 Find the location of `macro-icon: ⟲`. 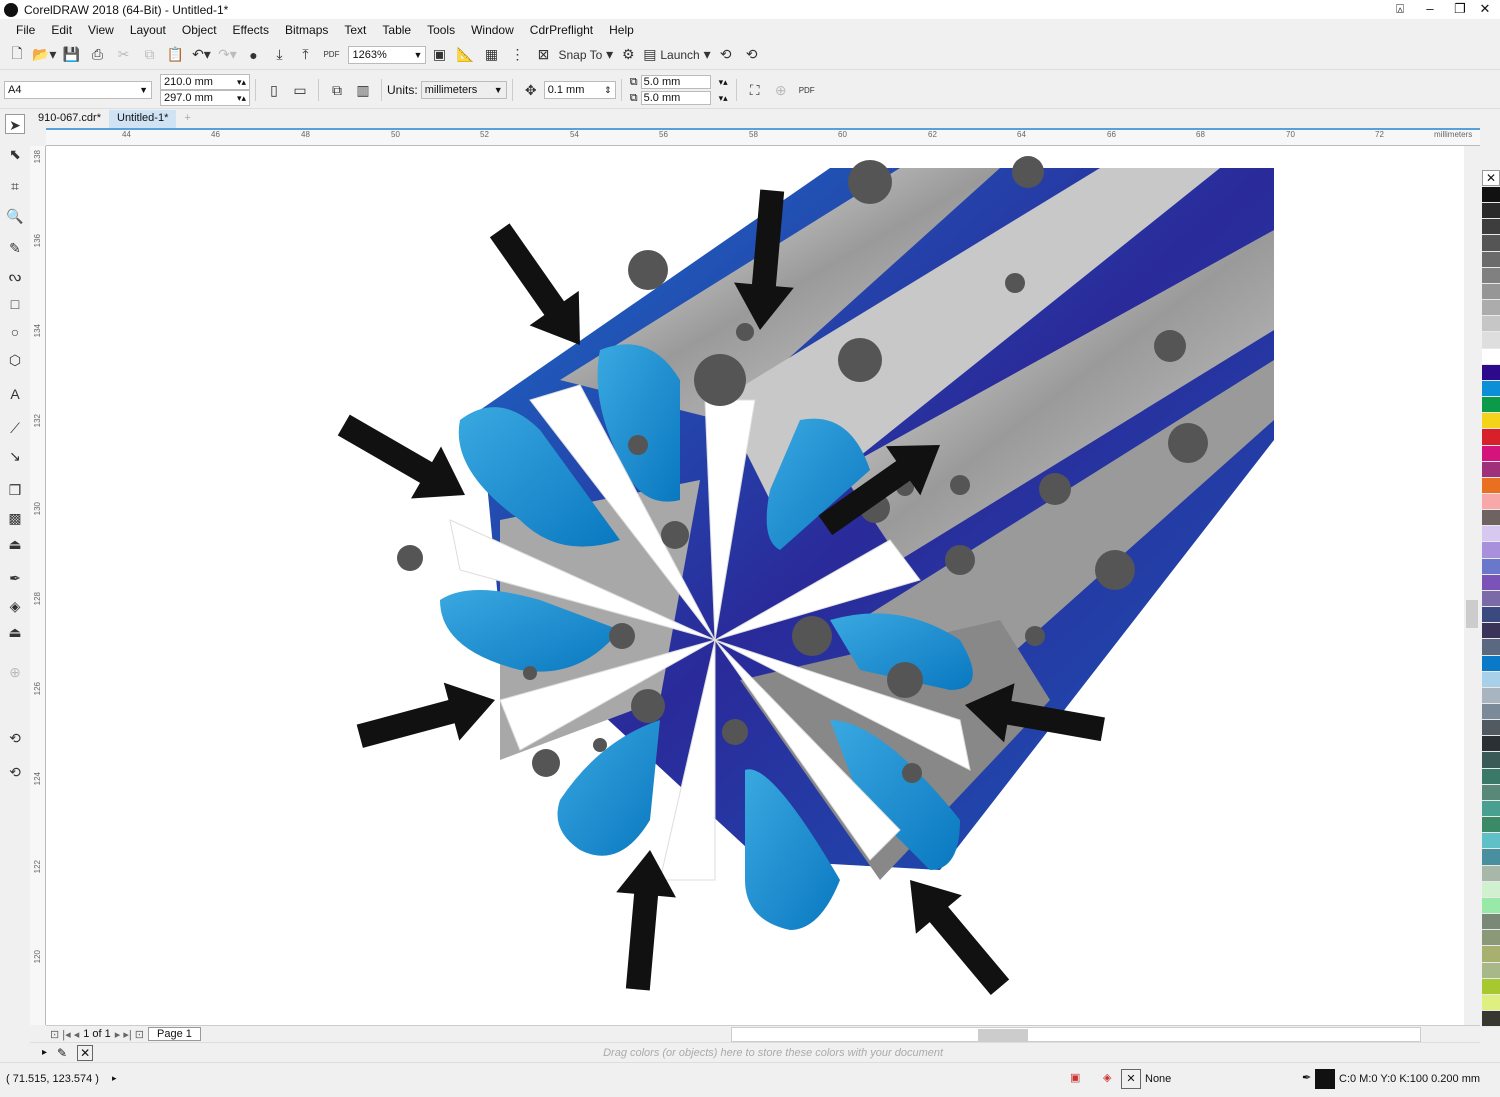

macro-icon: ⟲ is located at coordinates (15, 738).